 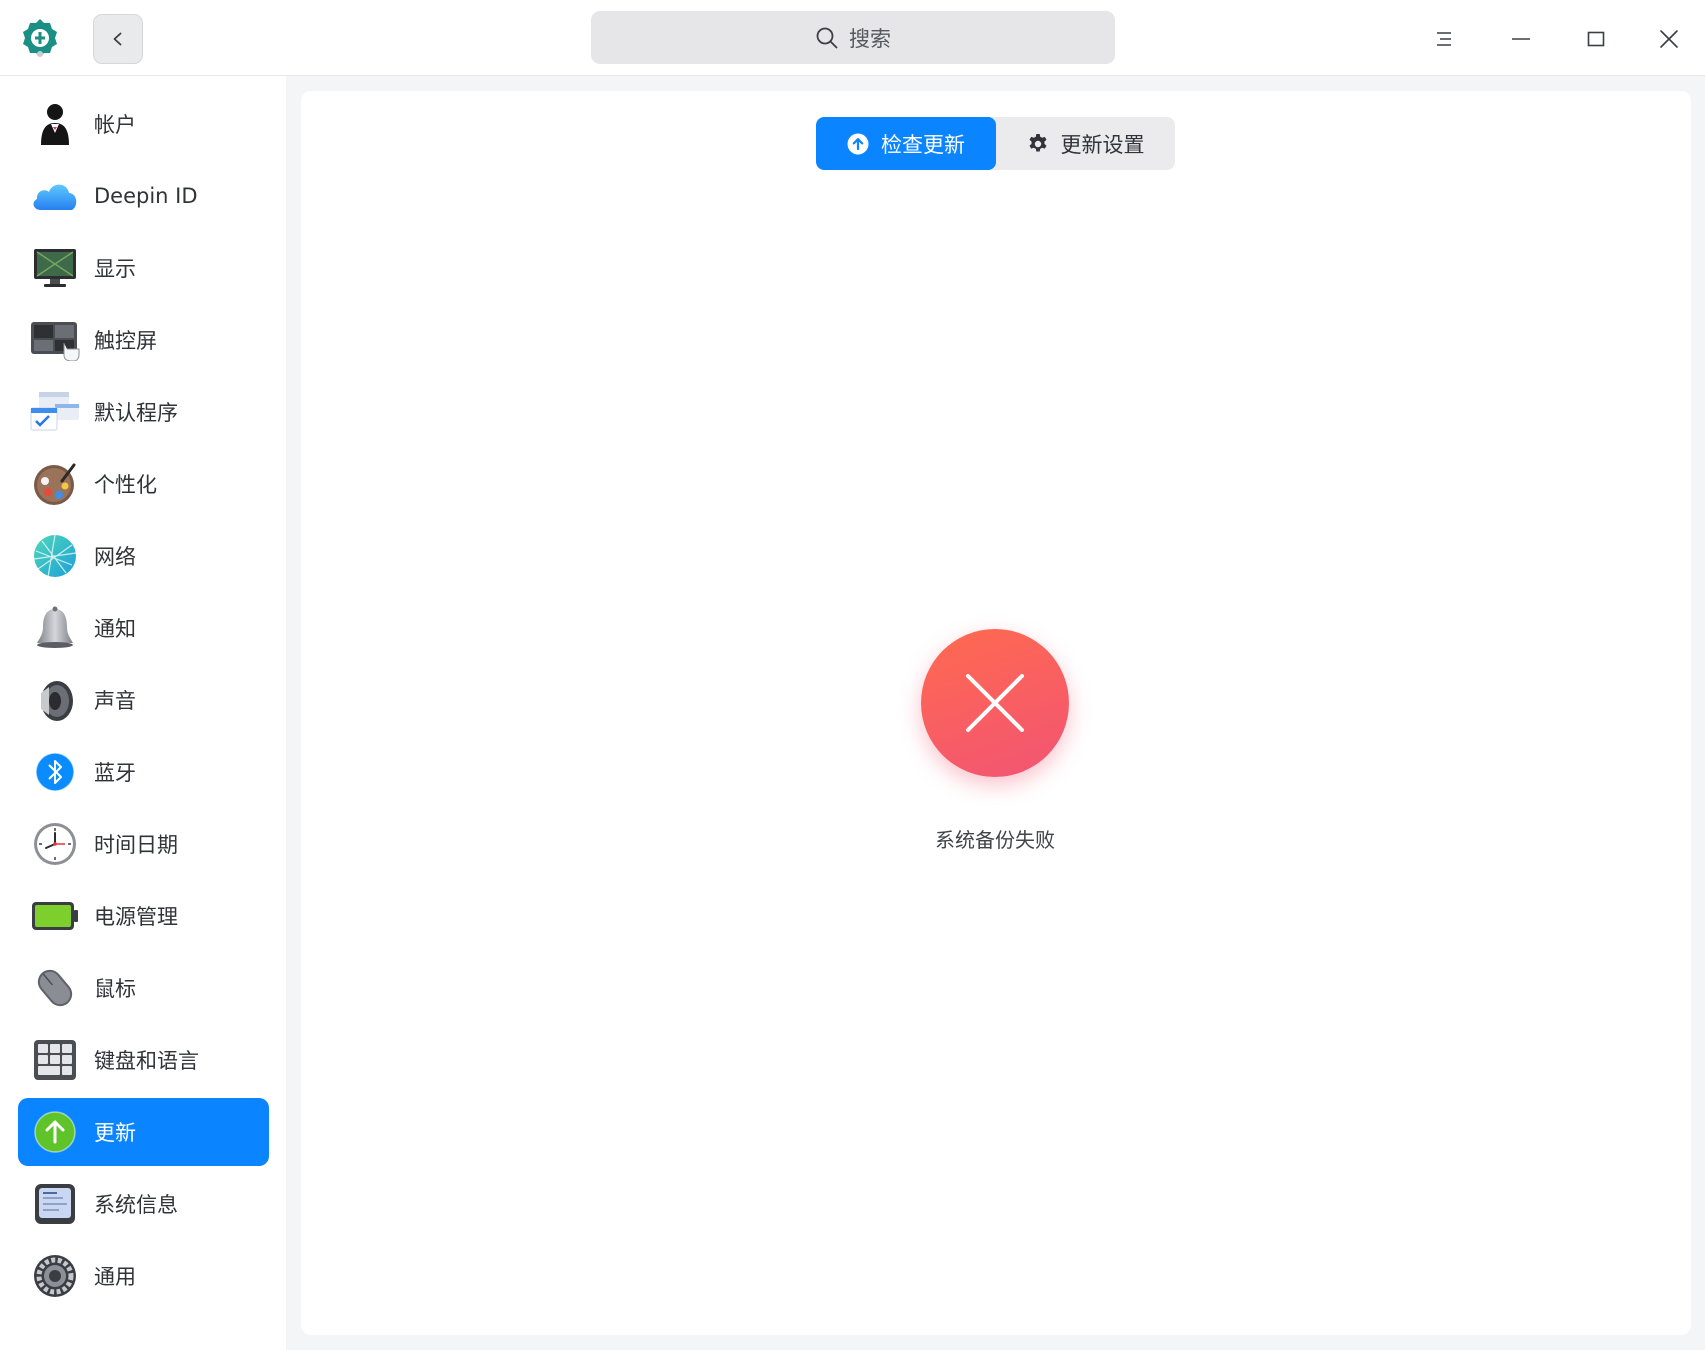 What do you see at coordinates (115, 989) in the screenshot?
I see `sidebar-item-label: 鼠标` at bounding box center [115, 989].